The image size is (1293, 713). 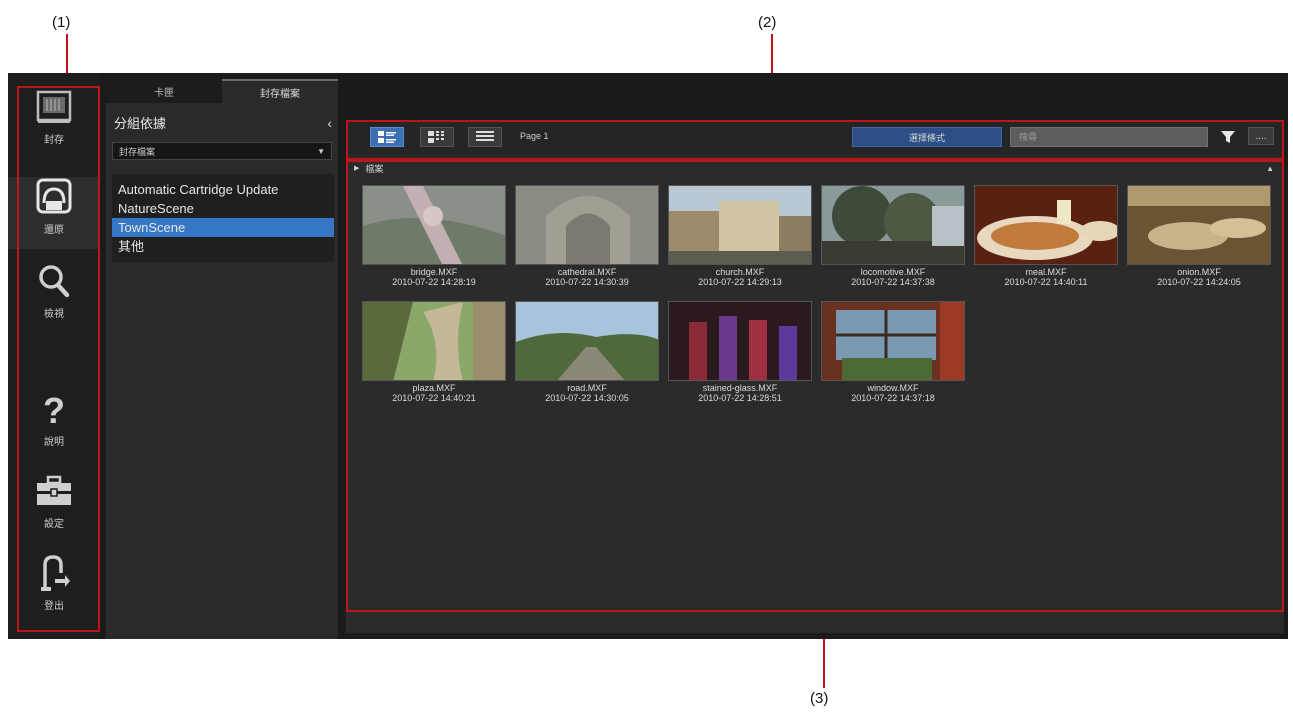 I want to click on view-list-button, so click(x=485, y=137).